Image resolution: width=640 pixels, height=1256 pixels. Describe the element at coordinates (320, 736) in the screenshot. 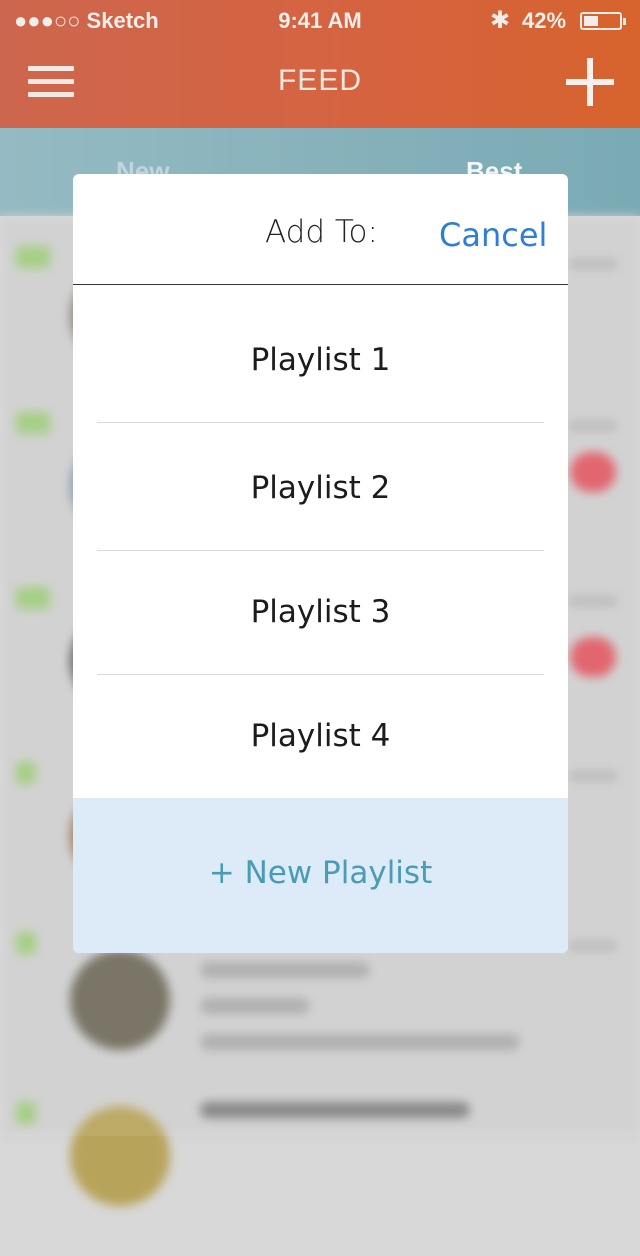

I see `playlist-item-4: Playlist 4` at that location.